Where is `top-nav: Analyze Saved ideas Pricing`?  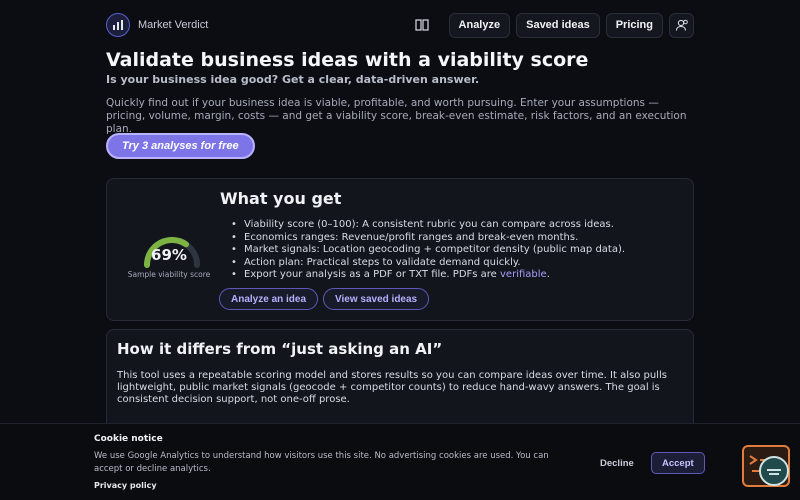
top-nav: Analyze Saved ideas Pricing is located at coordinates (552, 25).